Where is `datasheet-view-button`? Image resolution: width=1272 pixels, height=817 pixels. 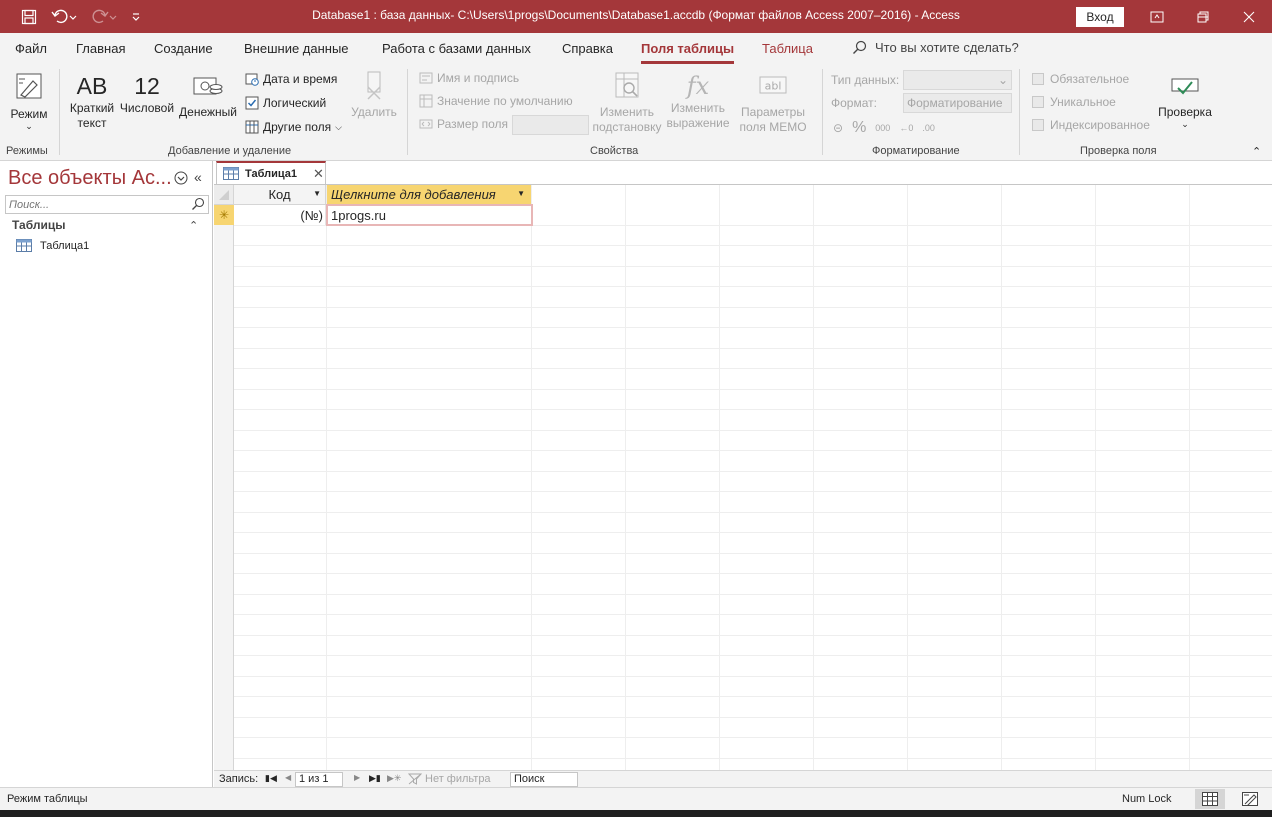 datasheet-view-button is located at coordinates (1210, 799).